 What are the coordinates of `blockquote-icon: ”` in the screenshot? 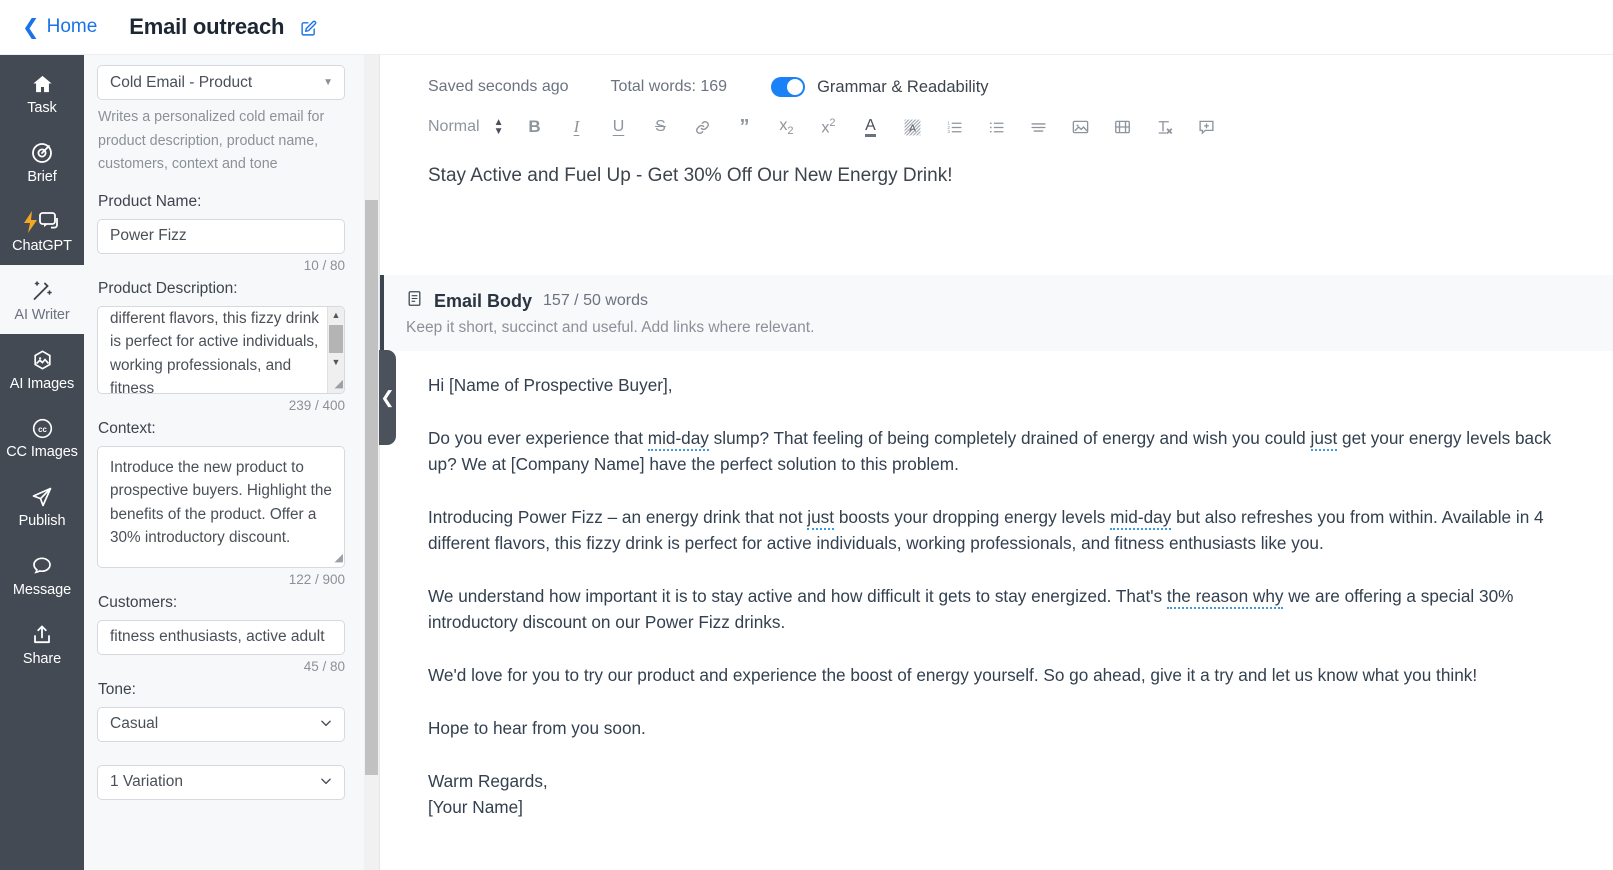 It's located at (744, 127).